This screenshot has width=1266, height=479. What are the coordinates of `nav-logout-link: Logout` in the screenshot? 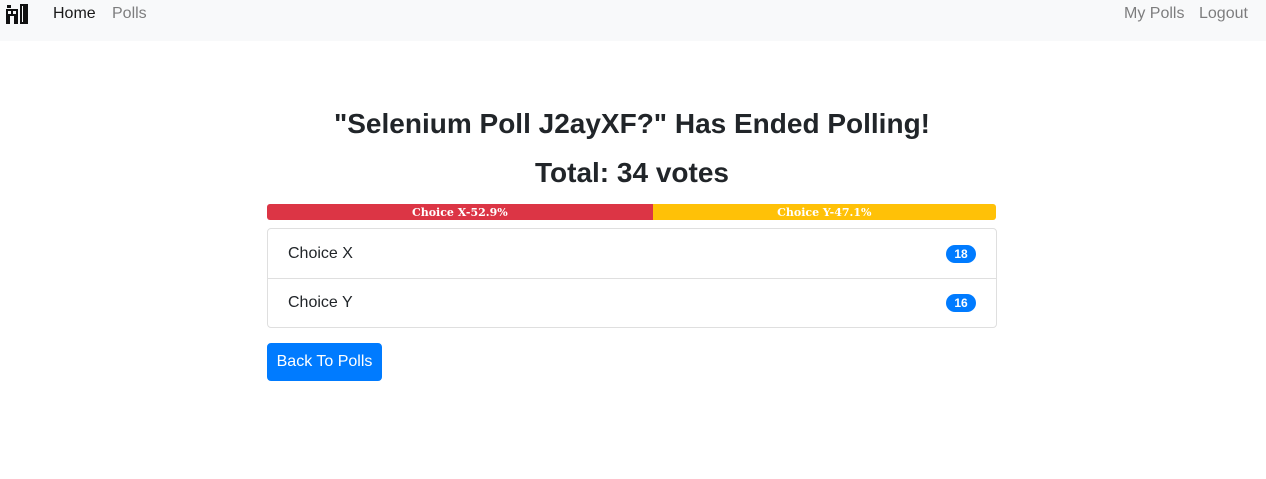 It's located at (1223, 14).